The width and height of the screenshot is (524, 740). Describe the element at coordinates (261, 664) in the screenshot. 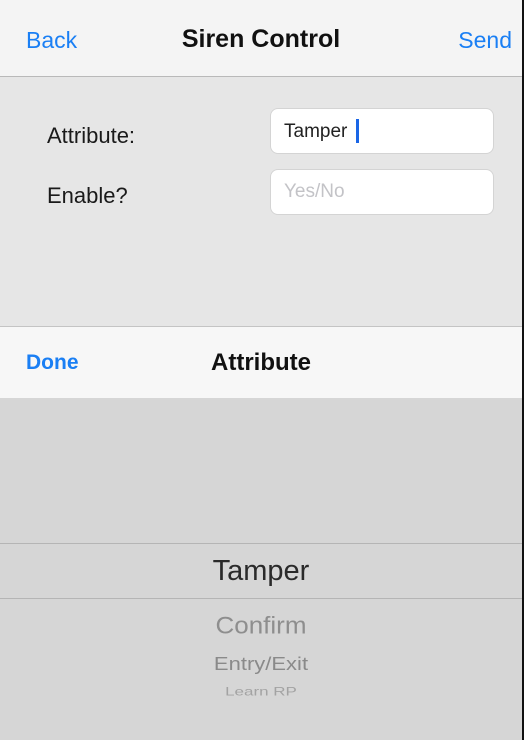

I see `picker-option: Entry/Exit` at that location.